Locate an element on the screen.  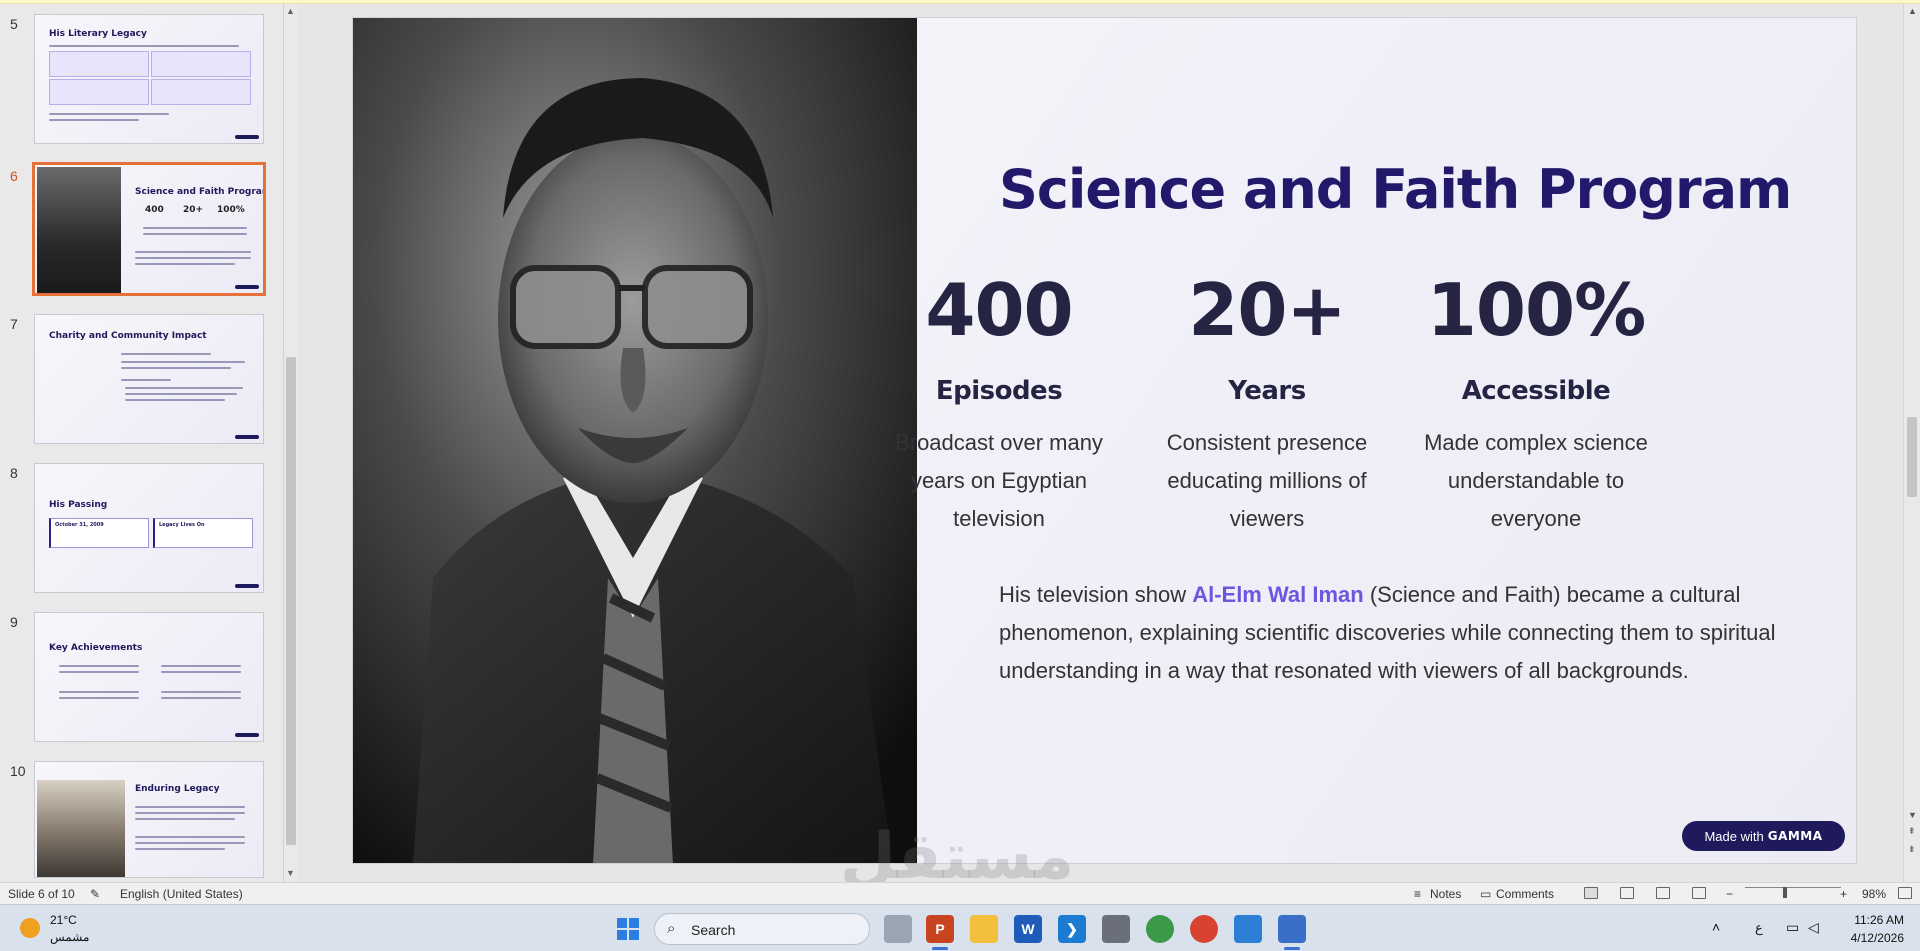
input-language: ع is located at coordinates (1759, 928).